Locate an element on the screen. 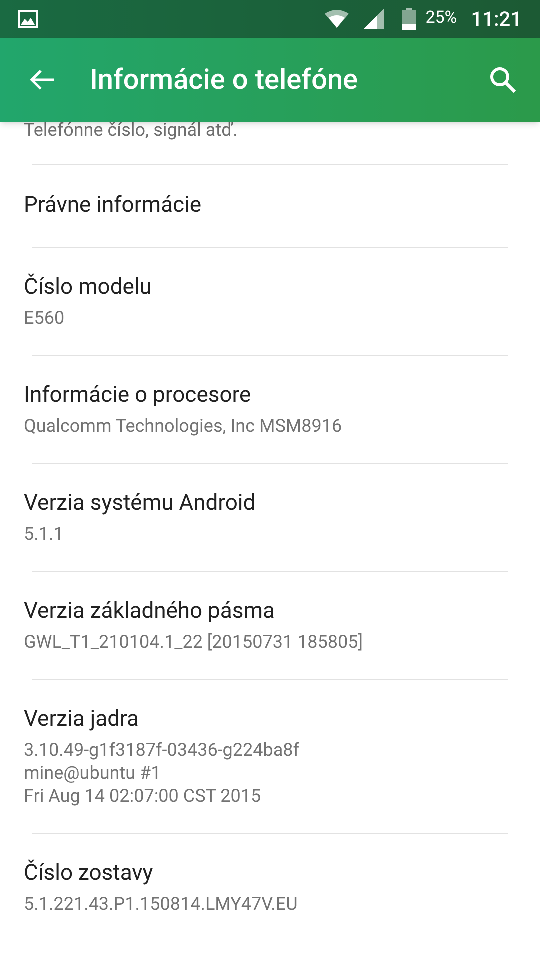 The width and height of the screenshot is (540, 960). item-subtitle: Telefónne číslo, signál atď. is located at coordinates (131, 131).